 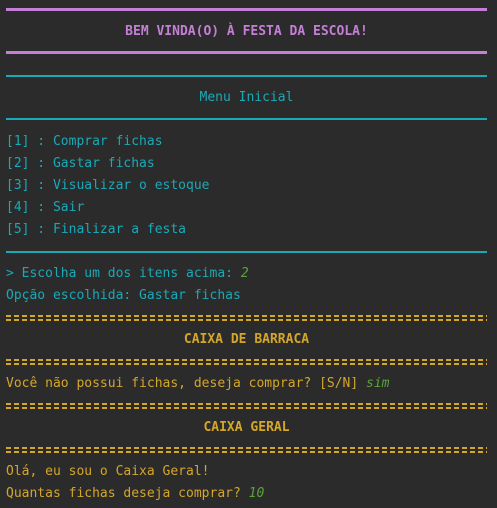 What do you see at coordinates (80, 163) in the screenshot?
I see `menu-item-gastar: [2] : Gastar fichas` at bounding box center [80, 163].